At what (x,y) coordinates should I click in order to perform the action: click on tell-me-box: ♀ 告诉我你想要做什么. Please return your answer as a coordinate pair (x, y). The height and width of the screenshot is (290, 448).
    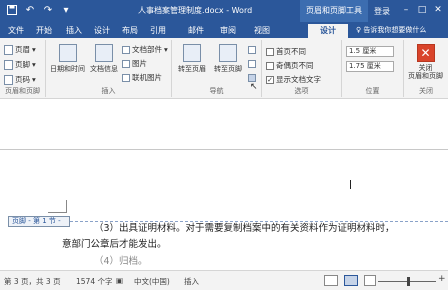
    Looking at the image, I should click on (391, 30).